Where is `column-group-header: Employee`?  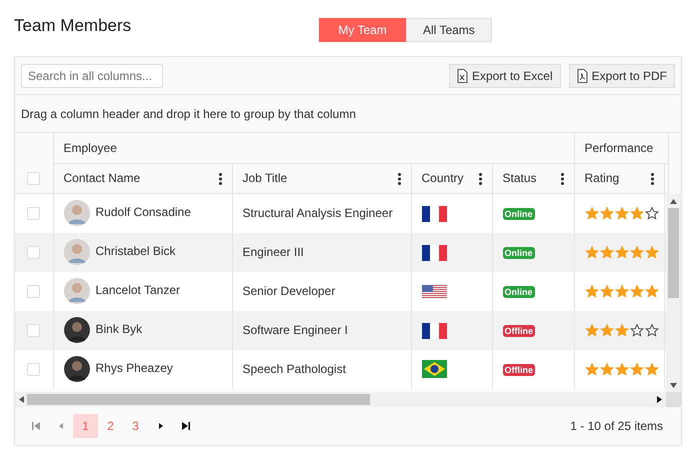 column-group-header: Employee is located at coordinates (313, 148).